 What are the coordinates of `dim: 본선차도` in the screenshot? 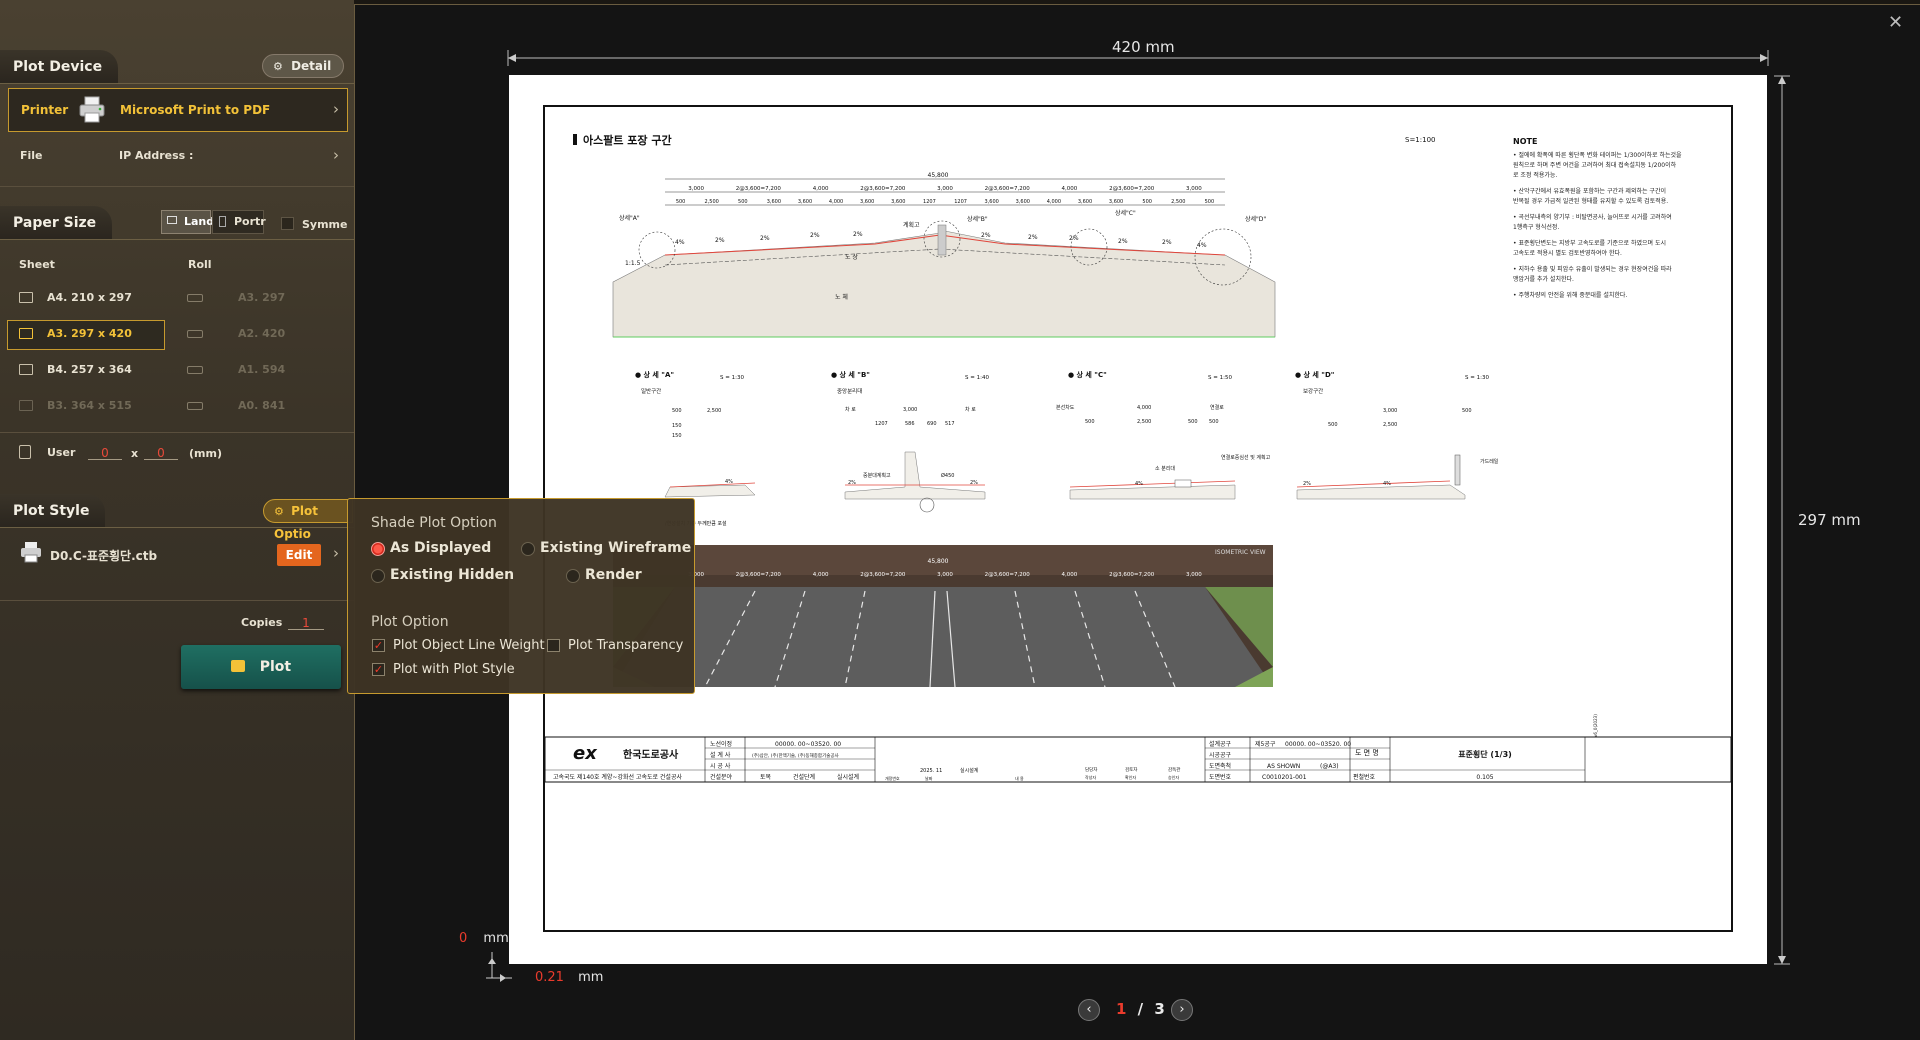 It's located at (1065, 407).